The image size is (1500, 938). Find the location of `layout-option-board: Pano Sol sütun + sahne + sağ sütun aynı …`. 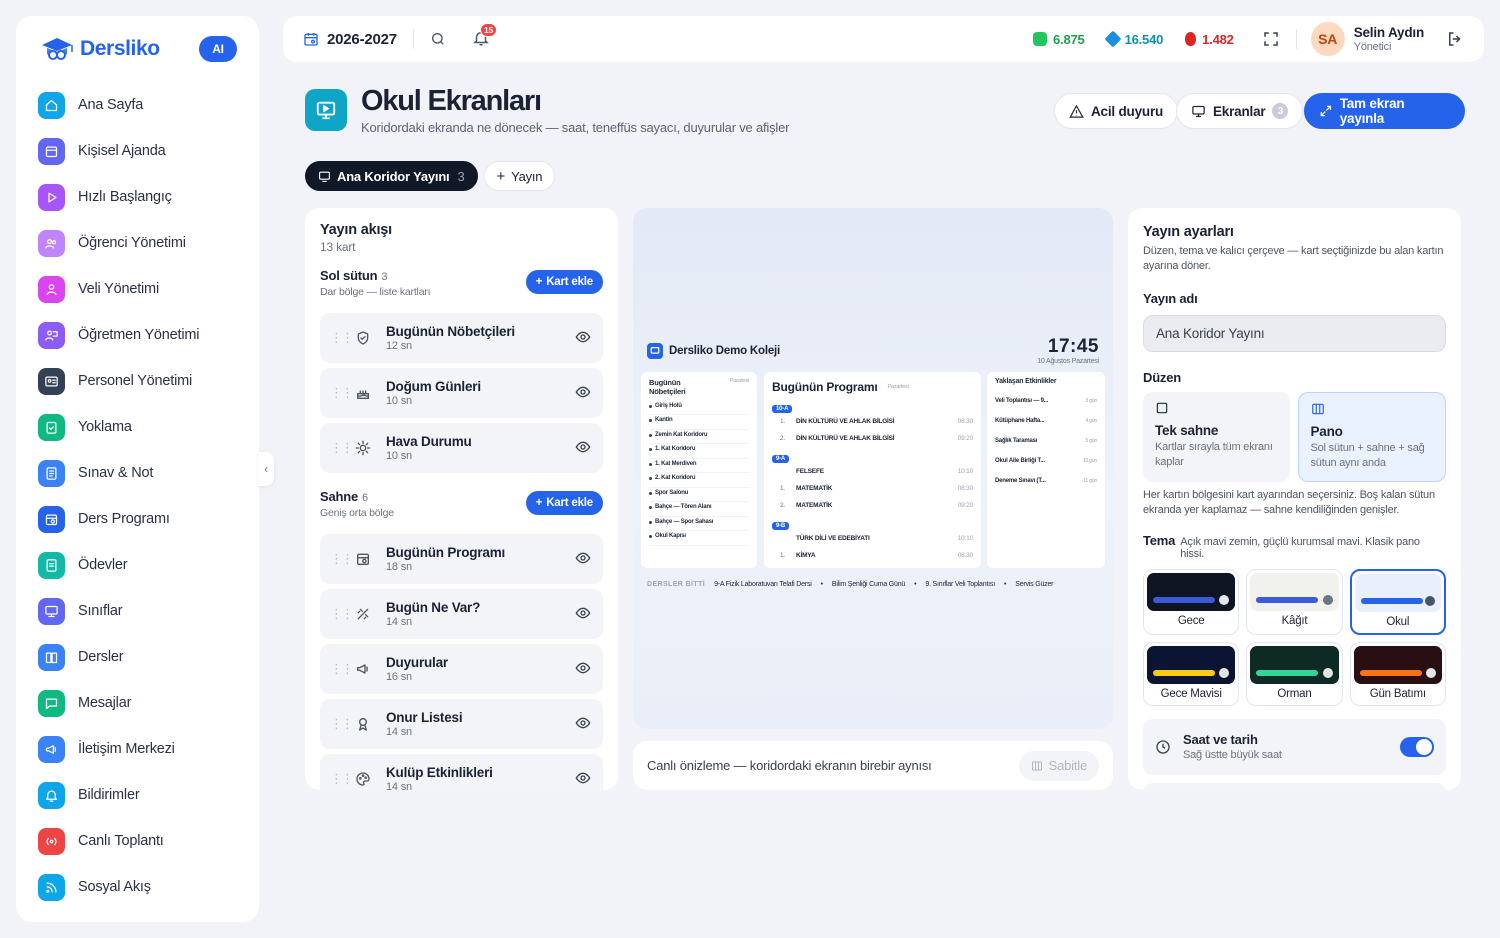

layout-option-board: Pano Sol sütun + sahne + sağ sütun aynı … is located at coordinates (1371, 436).